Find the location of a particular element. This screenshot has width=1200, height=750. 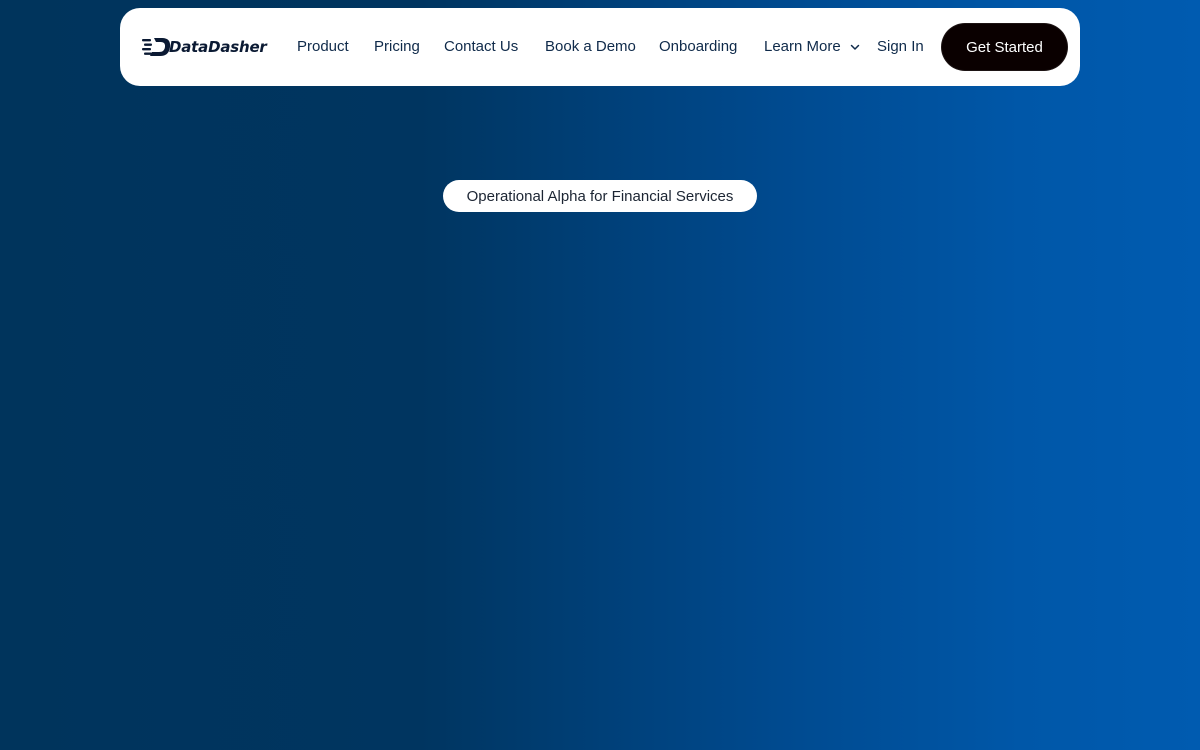

nav-learn-more-dropdown: Learn More is located at coordinates (812, 47).